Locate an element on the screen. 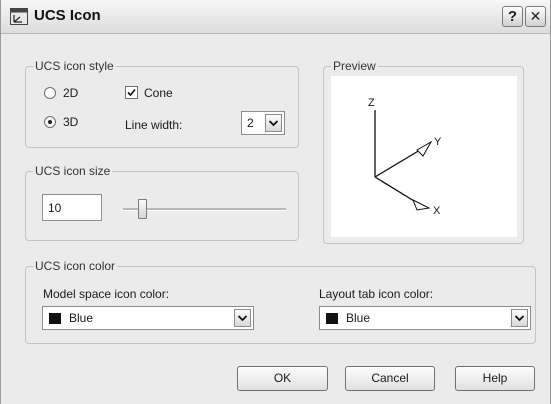  layout-tab-dropdown-button is located at coordinates (519, 318).